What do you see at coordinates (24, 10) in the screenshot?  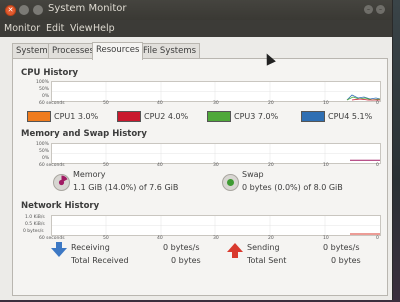 I see `minimize-button` at bounding box center [24, 10].